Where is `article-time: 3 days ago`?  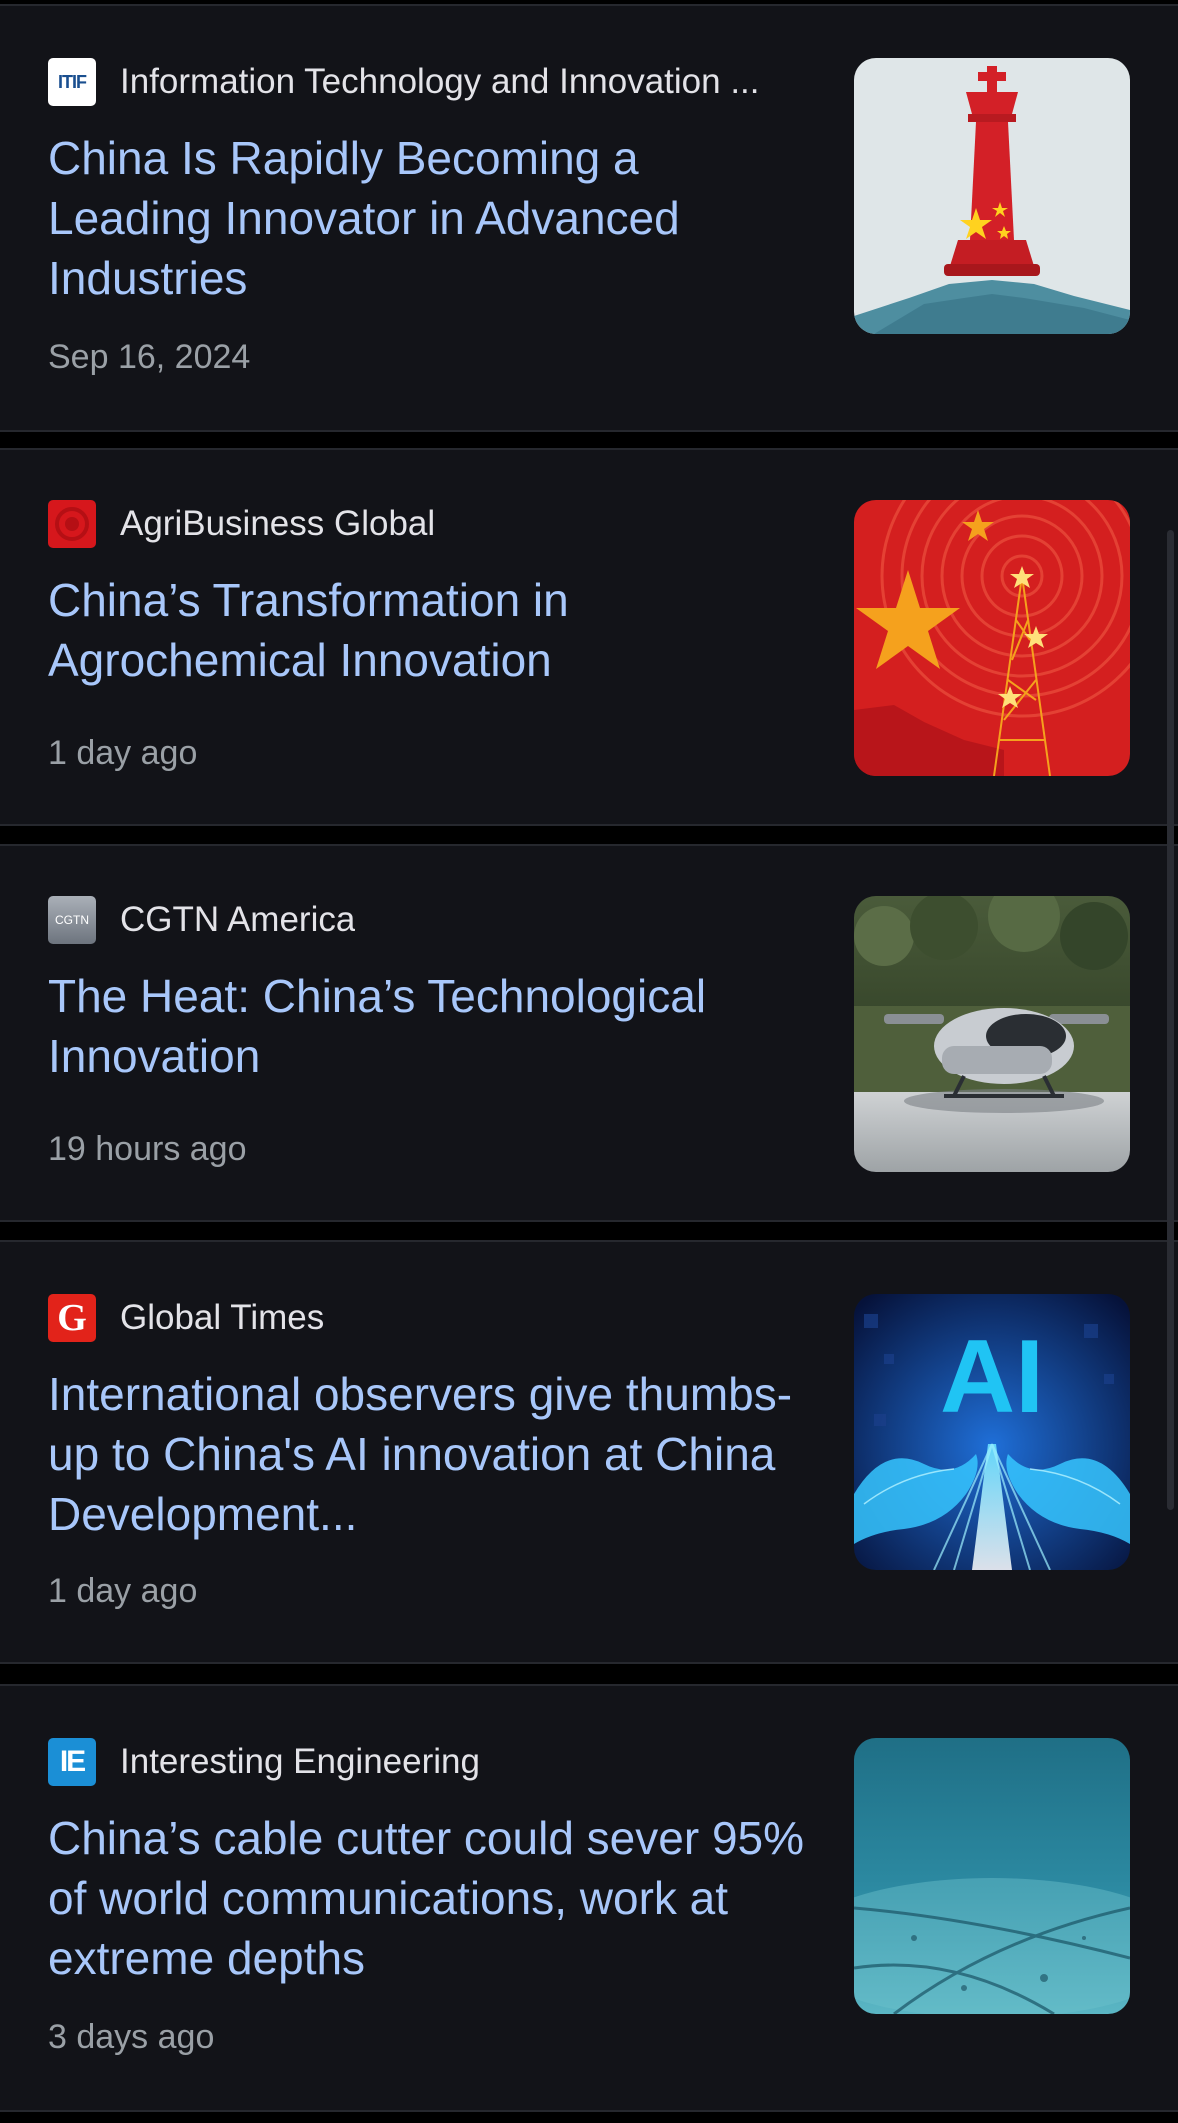
article-time: 3 days ago is located at coordinates (131, 2037).